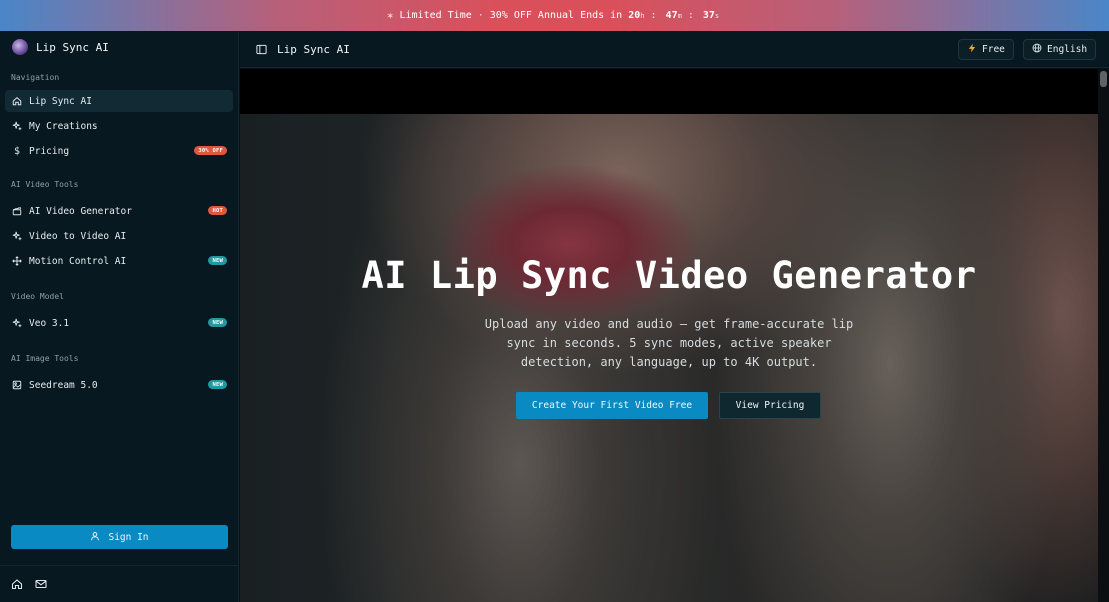 The width and height of the screenshot is (1109, 602). I want to click on scrollbar-thumb, so click(1103, 79).